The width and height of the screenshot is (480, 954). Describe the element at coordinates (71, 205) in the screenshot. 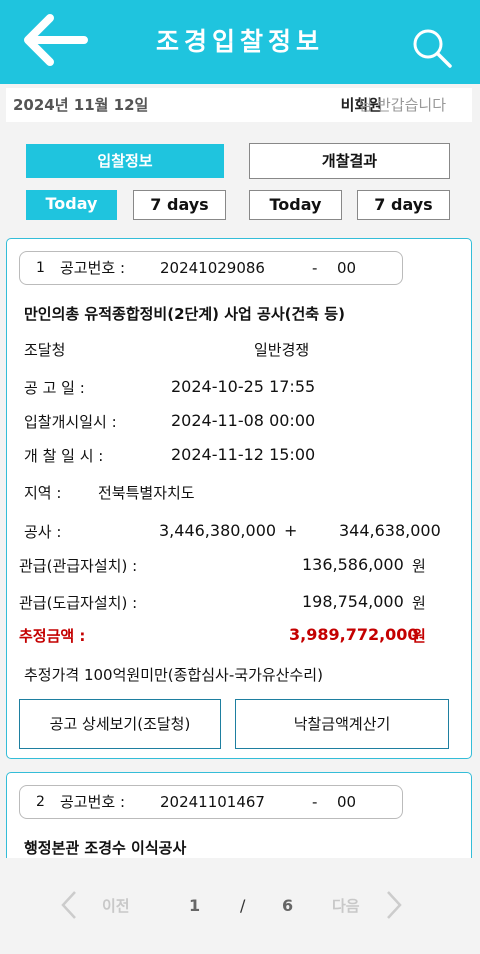

I see `filter-bid-today: Today` at that location.